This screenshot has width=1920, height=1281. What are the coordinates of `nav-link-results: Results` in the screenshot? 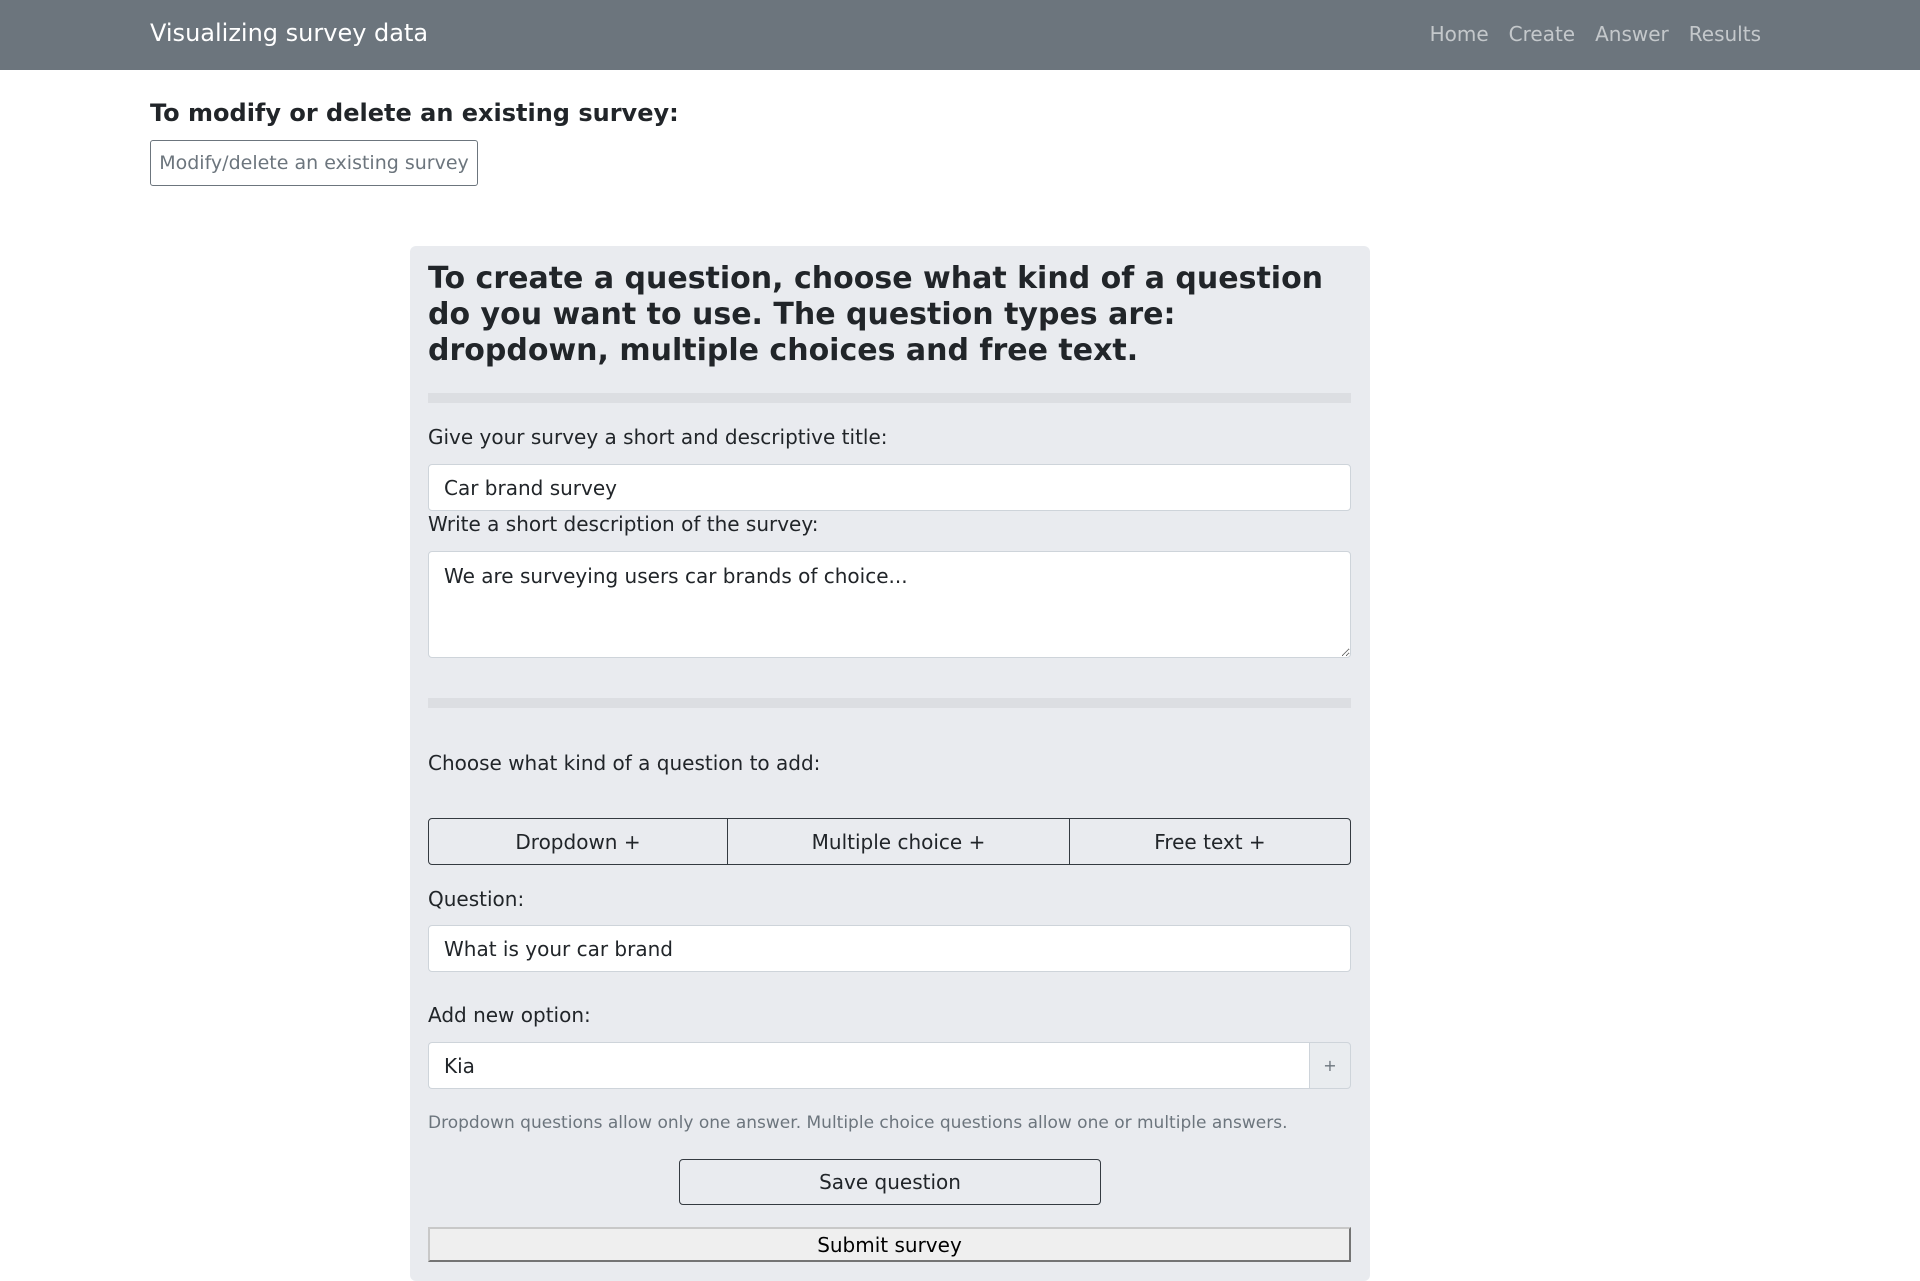 It's located at (1725, 34).